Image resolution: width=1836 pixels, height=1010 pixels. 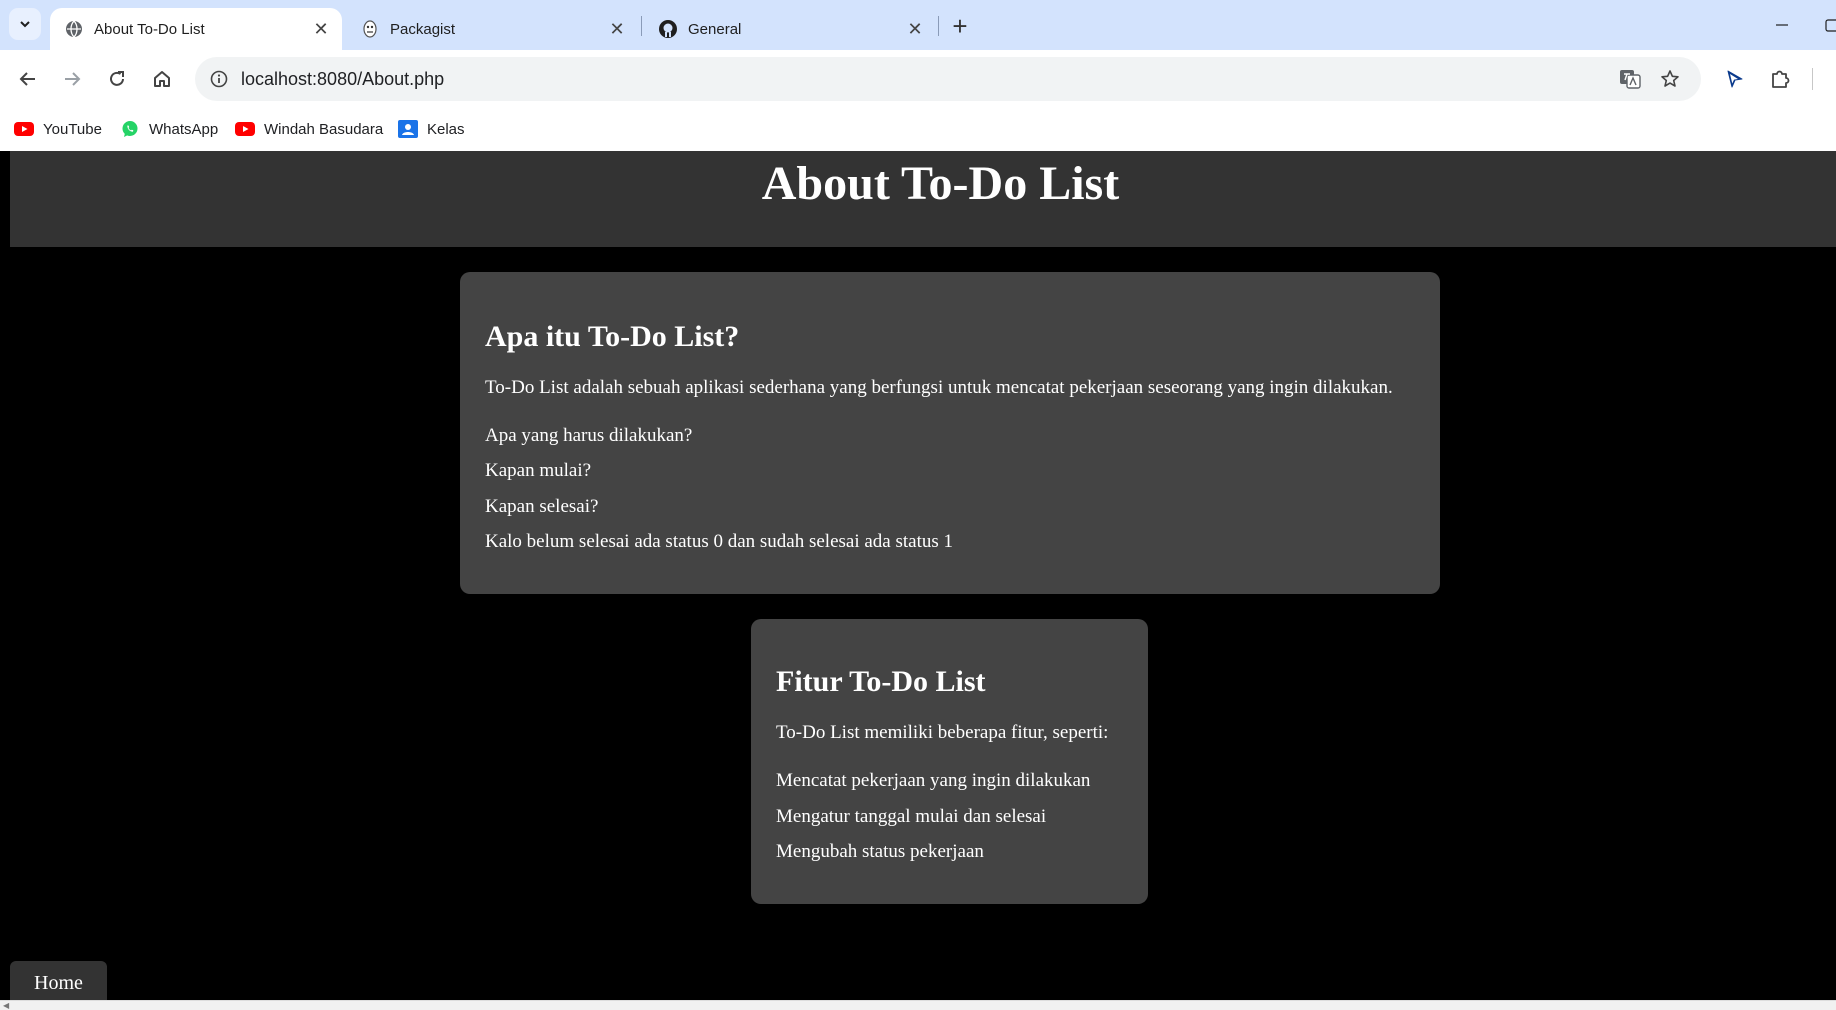 I want to click on bookmark-youtube: YouTube, so click(x=58, y=129).